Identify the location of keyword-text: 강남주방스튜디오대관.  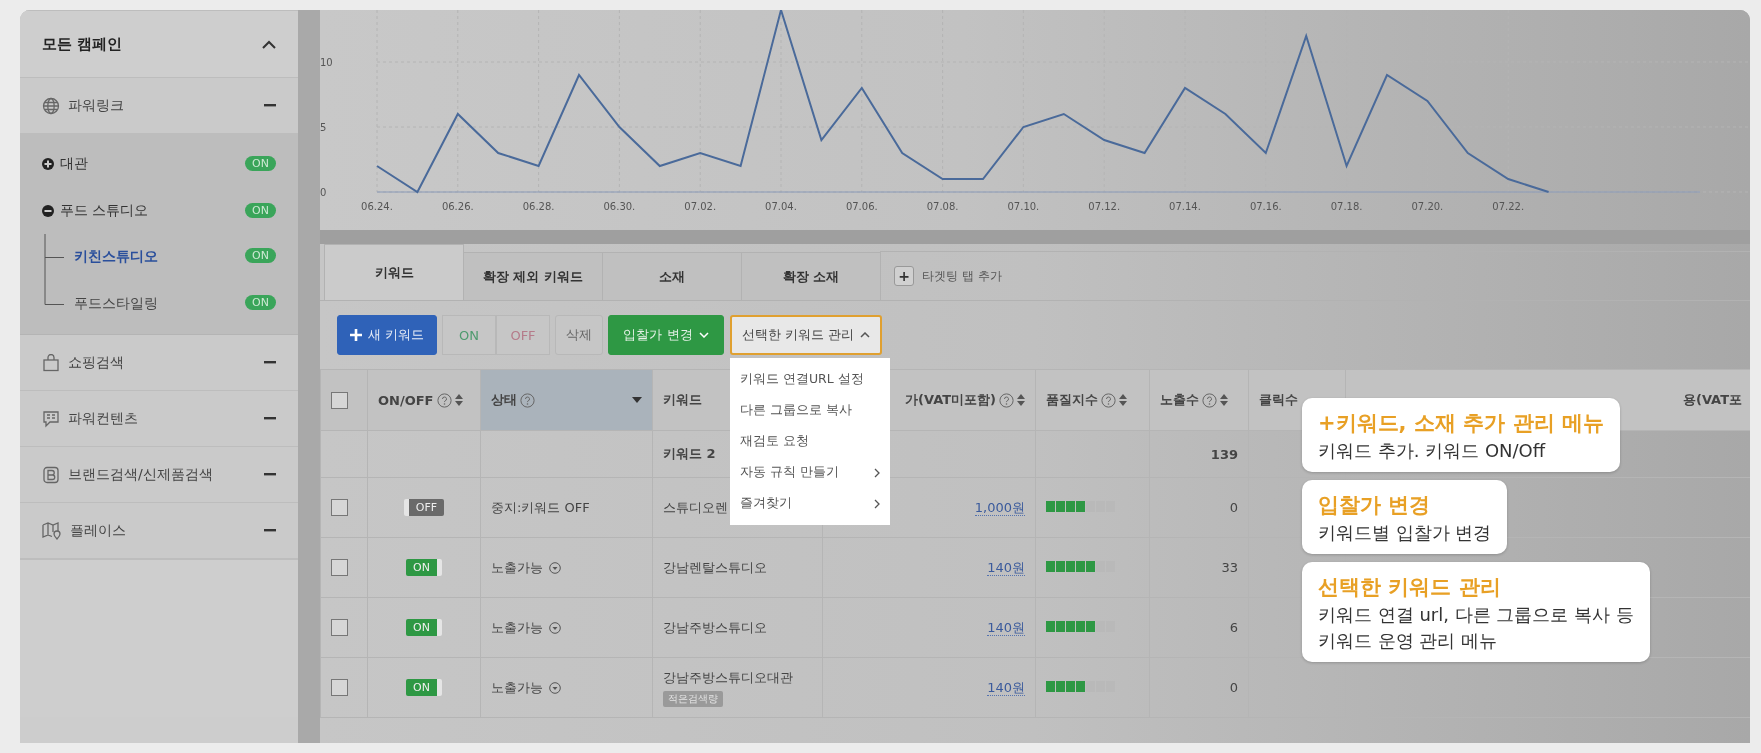
(728, 677).